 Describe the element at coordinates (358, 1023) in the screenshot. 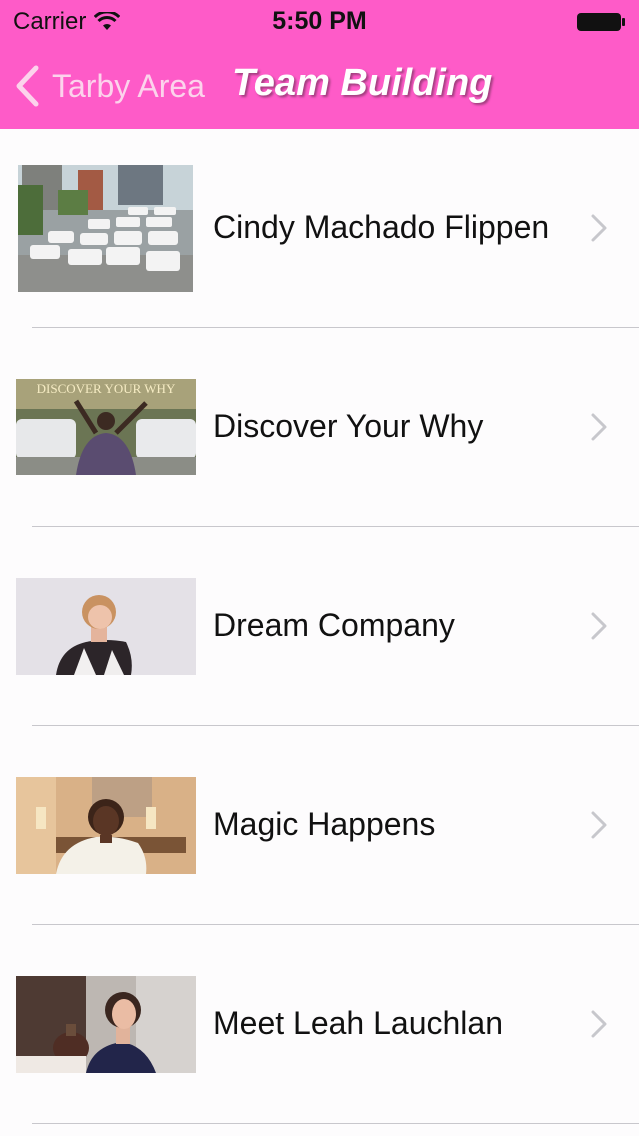

I see `item-title: Meet Leah Lauchlan` at that location.